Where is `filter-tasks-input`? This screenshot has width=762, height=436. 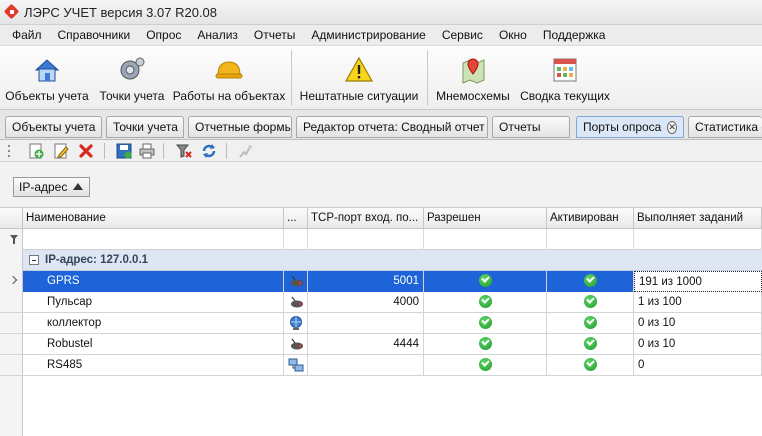
filter-tasks-input is located at coordinates (698, 239).